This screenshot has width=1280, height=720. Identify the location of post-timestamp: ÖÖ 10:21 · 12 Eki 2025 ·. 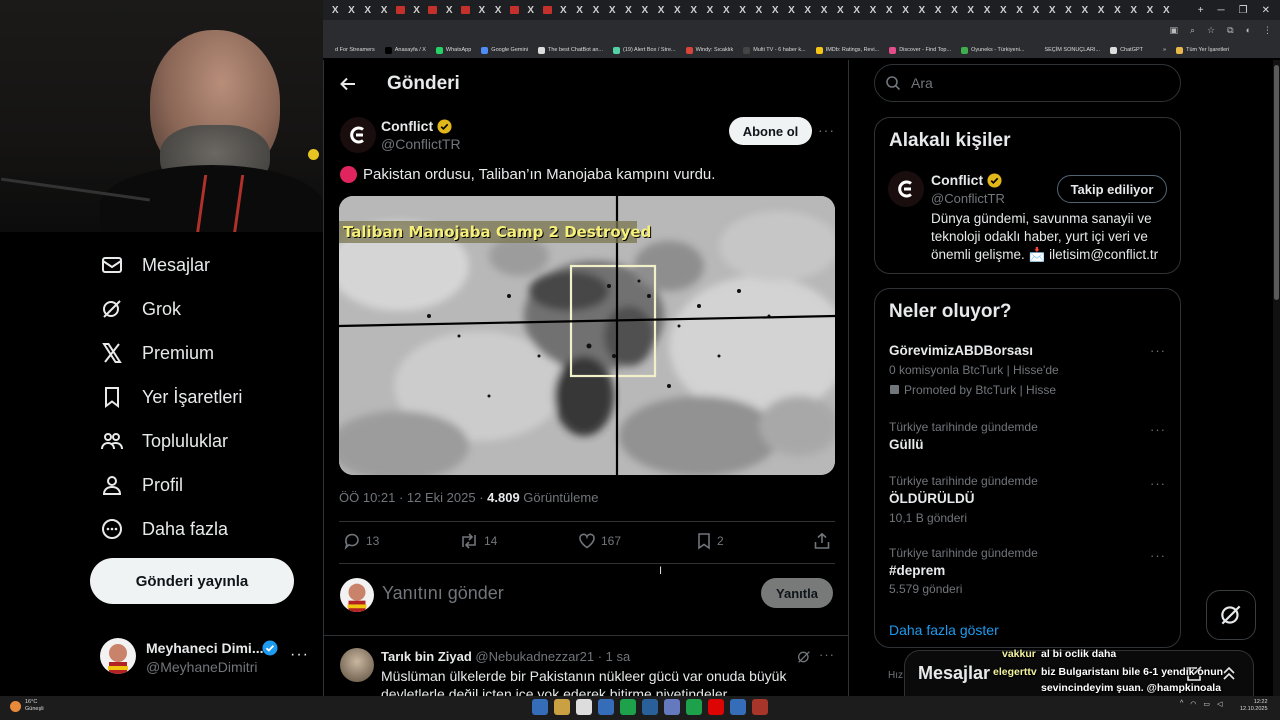
(413, 497).